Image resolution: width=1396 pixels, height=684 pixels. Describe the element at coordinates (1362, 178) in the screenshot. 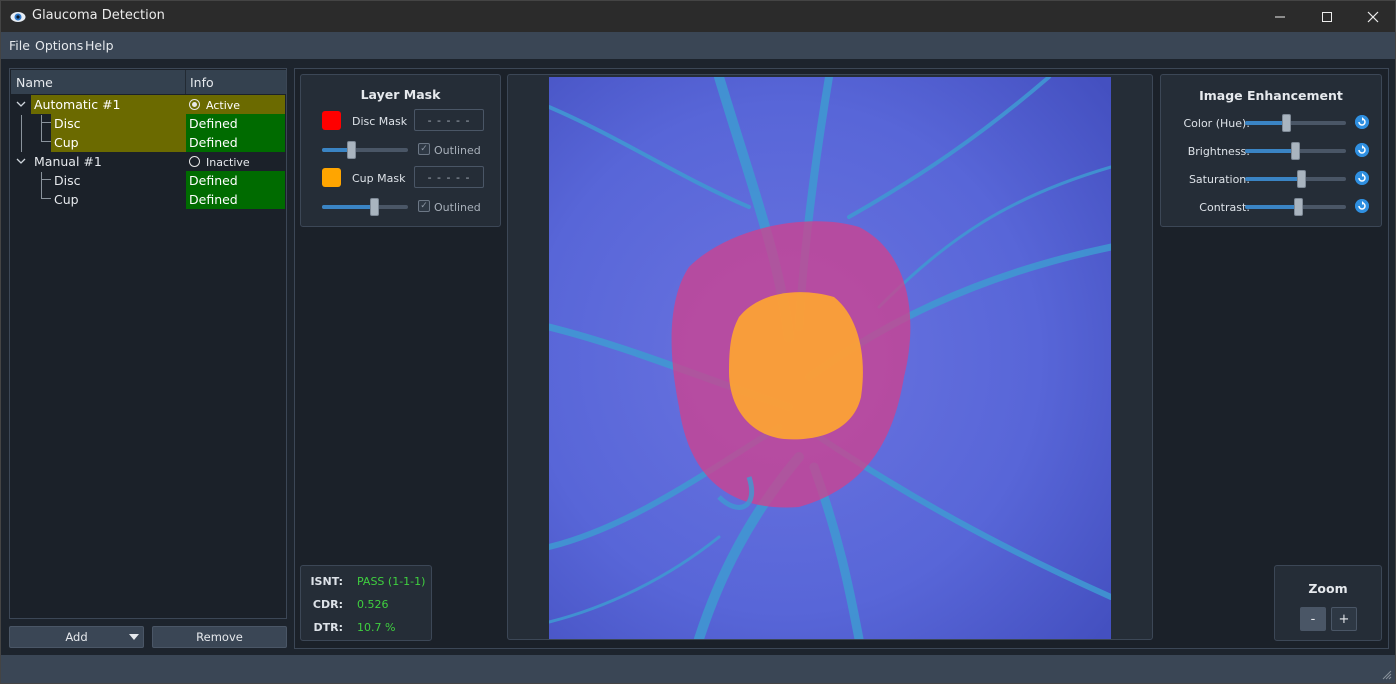

I see `reset-saturation-icon` at that location.